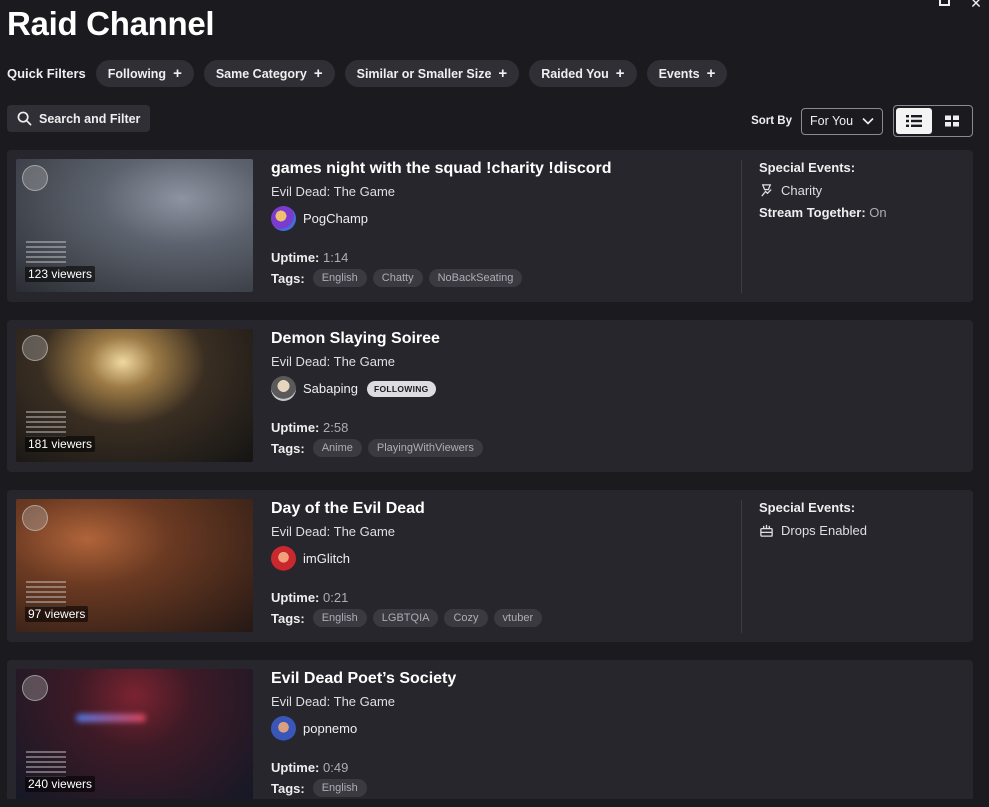 This screenshot has height=807, width=989. I want to click on filter-chip-following: Following +, so click(144, 73).